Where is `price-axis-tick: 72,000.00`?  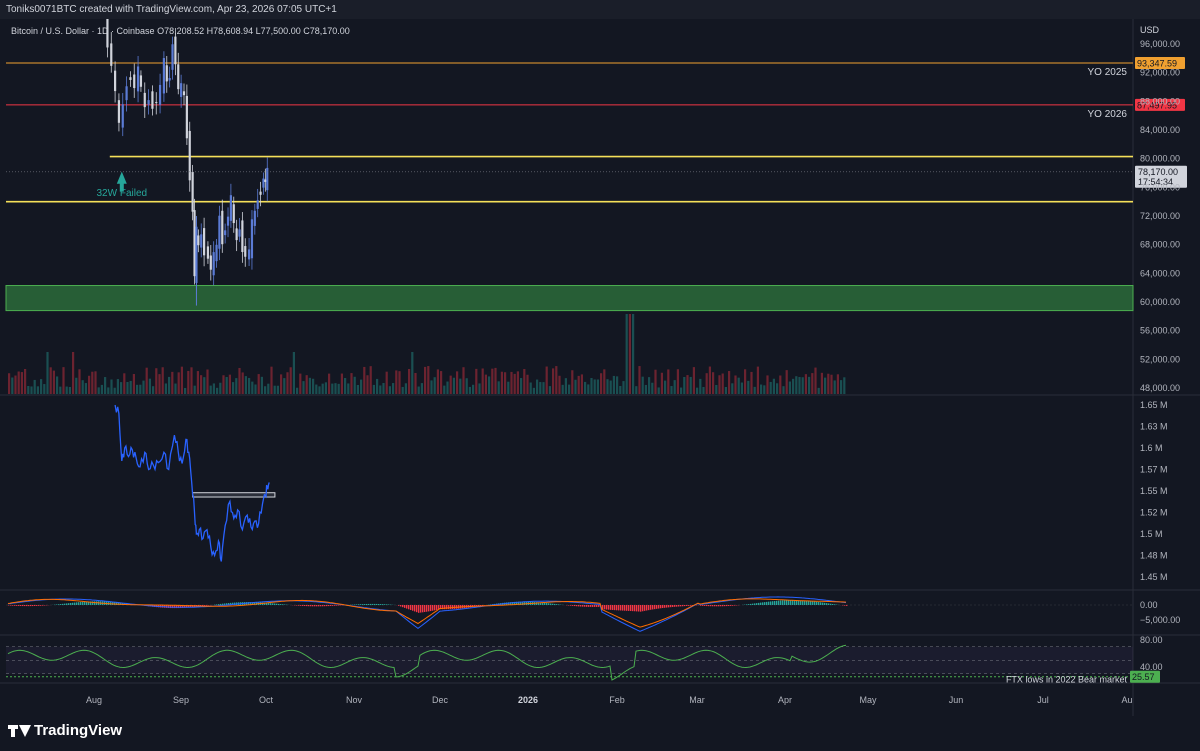
price-axis-tick: 72,000.00 is located at coordinates (1160, 216).